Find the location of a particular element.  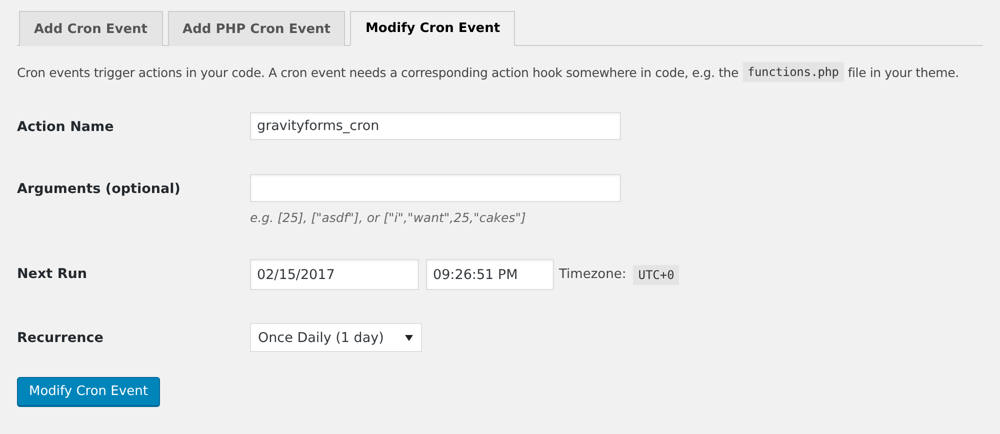

description-text: Cron events trigger actions in your code. A cron event needs a corresponding action hook somewhere in code, e.g. the is located at coordinates (377, 72).